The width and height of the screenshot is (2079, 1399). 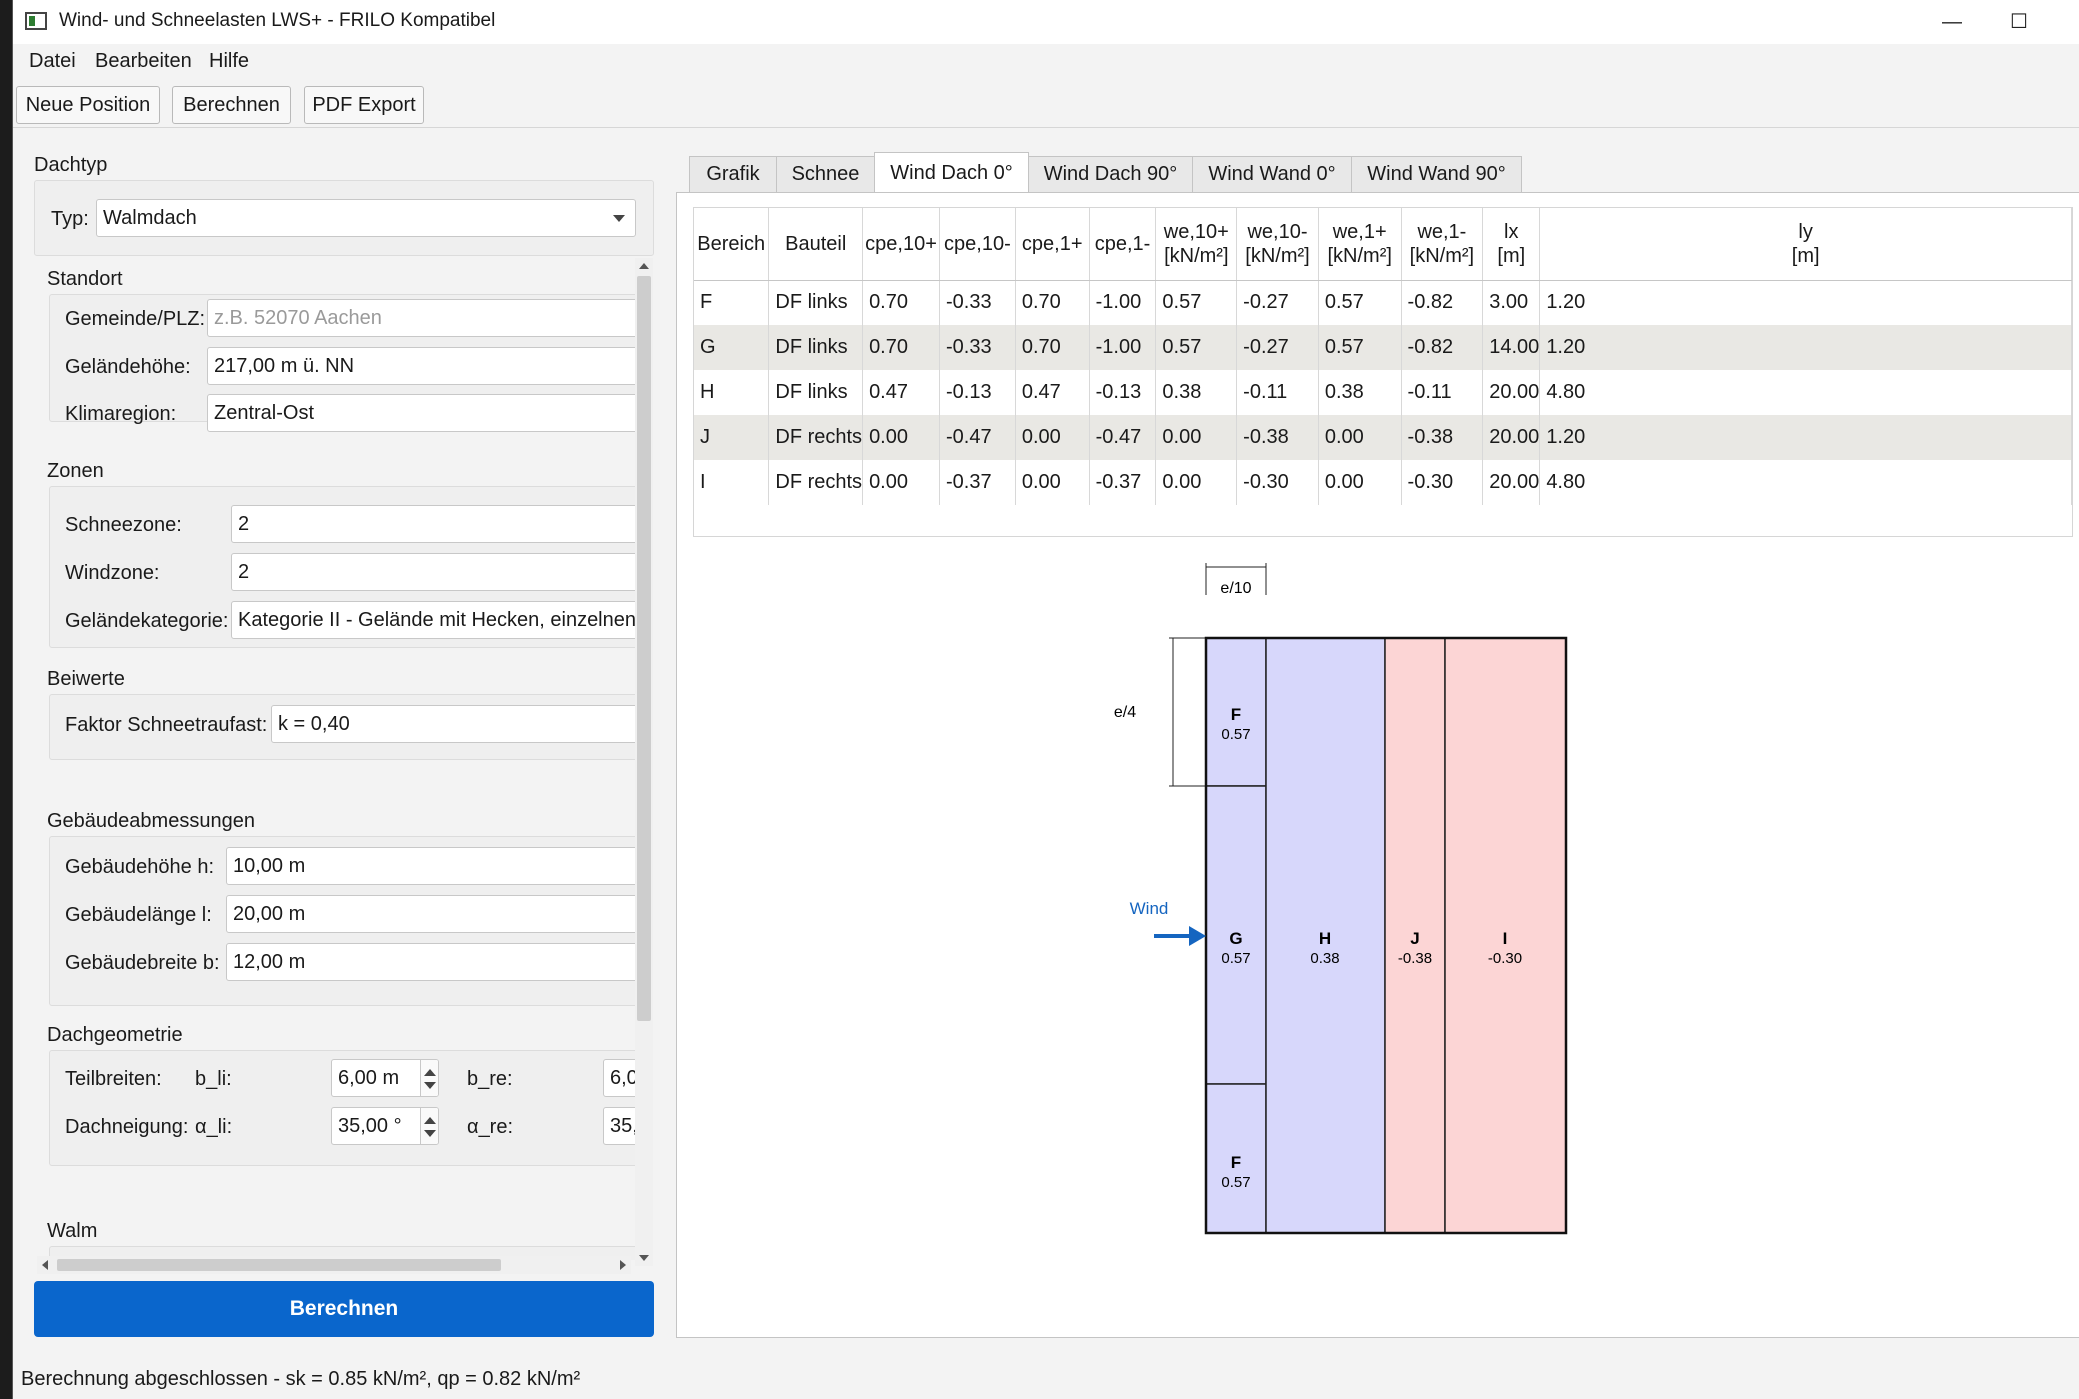 I want to click on scroll-up-icon, so click(x=644, y=266).